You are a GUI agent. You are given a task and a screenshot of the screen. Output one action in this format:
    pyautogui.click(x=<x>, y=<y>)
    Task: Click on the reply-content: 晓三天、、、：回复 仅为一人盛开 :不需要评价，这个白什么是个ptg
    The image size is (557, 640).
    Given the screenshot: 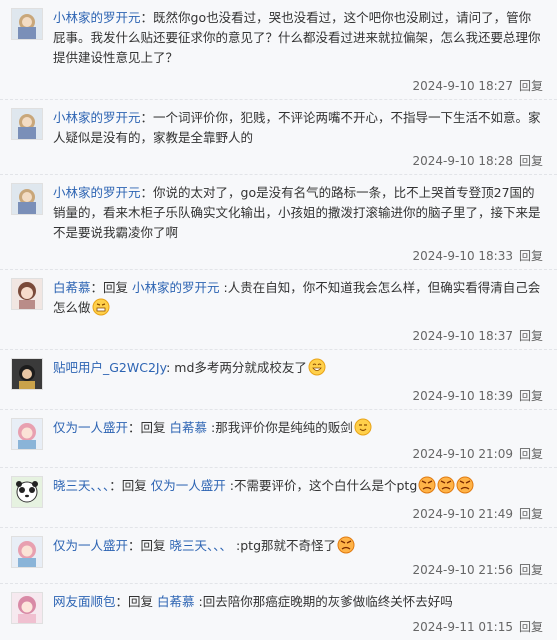 What is the action you would take?
    pyautogui.click(x=298, y=486)
    